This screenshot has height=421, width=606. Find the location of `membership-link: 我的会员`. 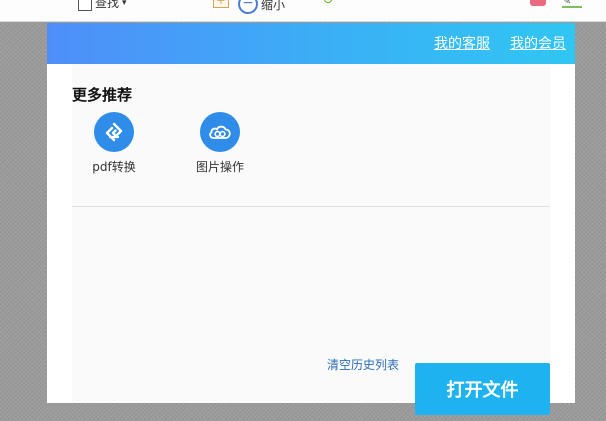

membership-link: 我的会员 is located at coordinates (538, 43).